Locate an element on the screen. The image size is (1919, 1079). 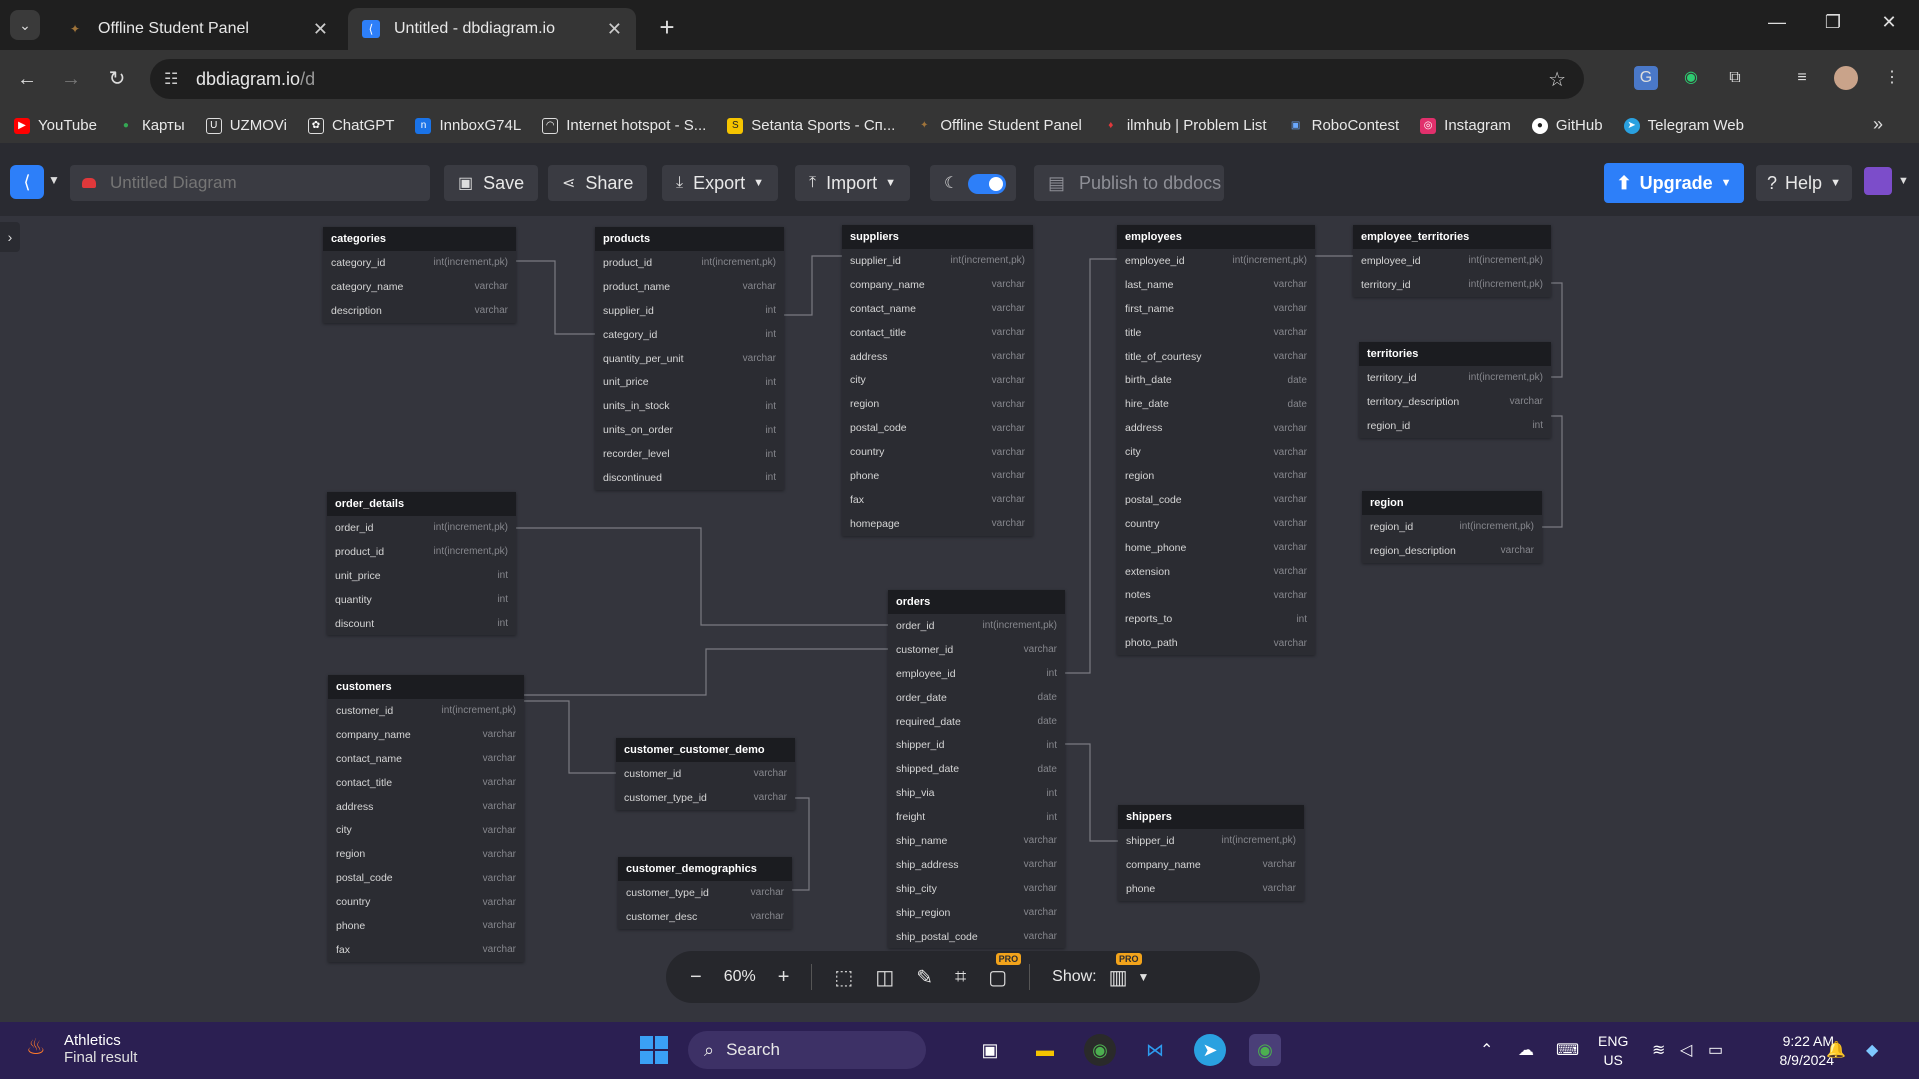
import-button: ⤒ Import ▼ is located at coordinates (852, 183).